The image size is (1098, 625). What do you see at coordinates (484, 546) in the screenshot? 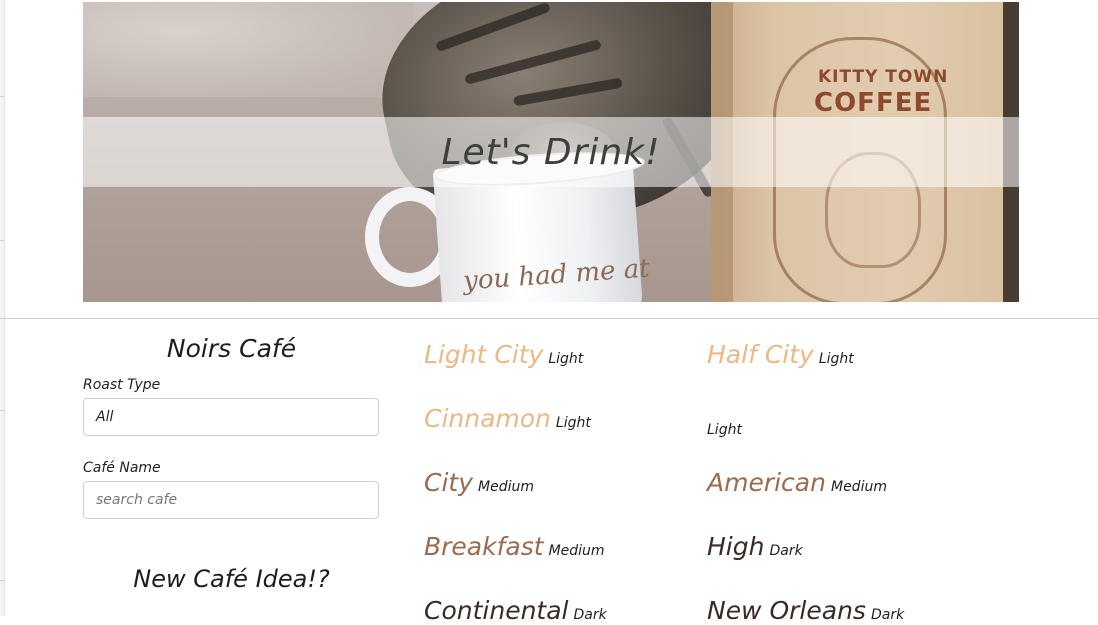
I see `roast-name: Breakfast` at bounding box center [484, 546].